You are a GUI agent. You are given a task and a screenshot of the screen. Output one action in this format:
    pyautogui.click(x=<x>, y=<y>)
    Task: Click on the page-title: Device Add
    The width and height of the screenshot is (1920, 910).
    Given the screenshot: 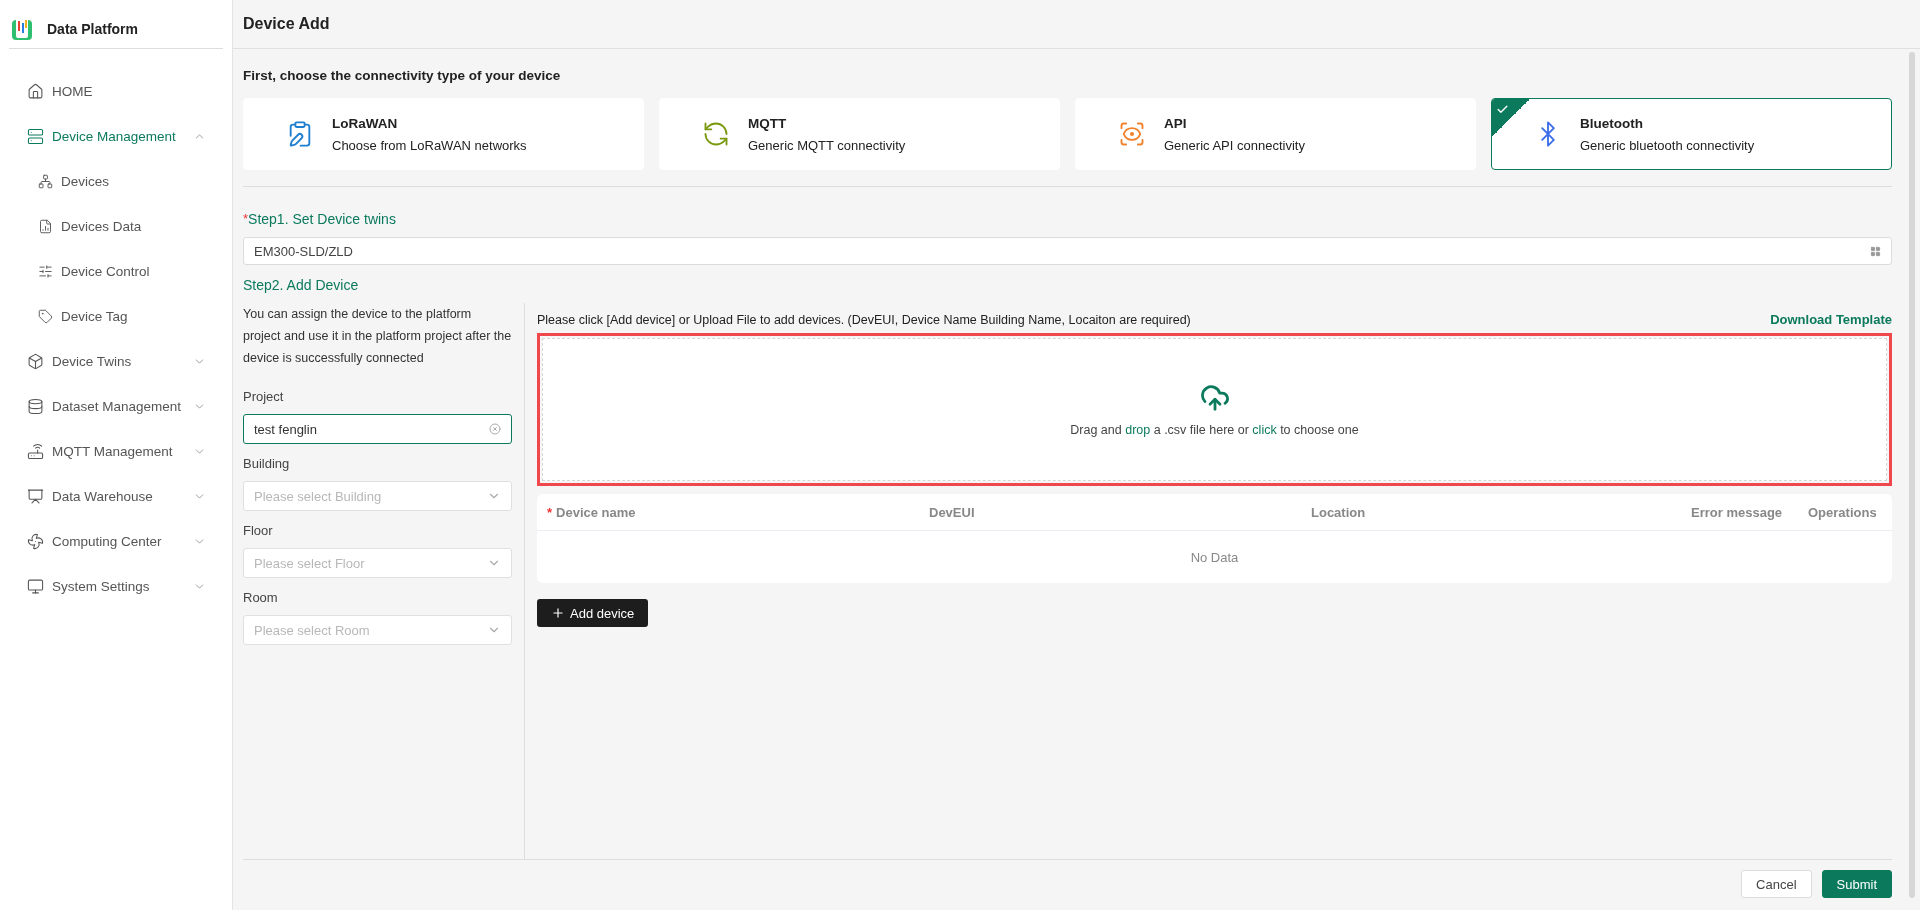 What is the action you would take?
    pyautogui.click(x=286, y=24)
    